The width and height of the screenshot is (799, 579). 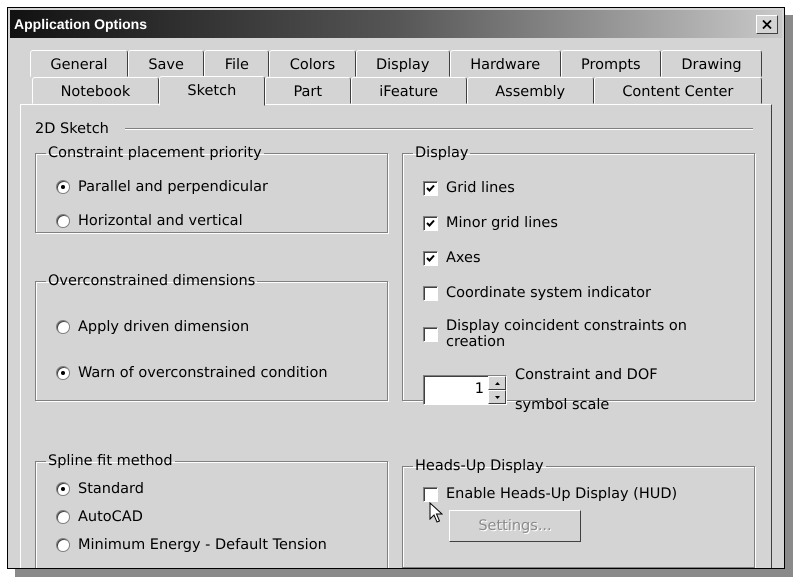 What do you see at coordinates (403, 63) in the screenshot?
I see `tab: Display` at bounding box center [403, 63].